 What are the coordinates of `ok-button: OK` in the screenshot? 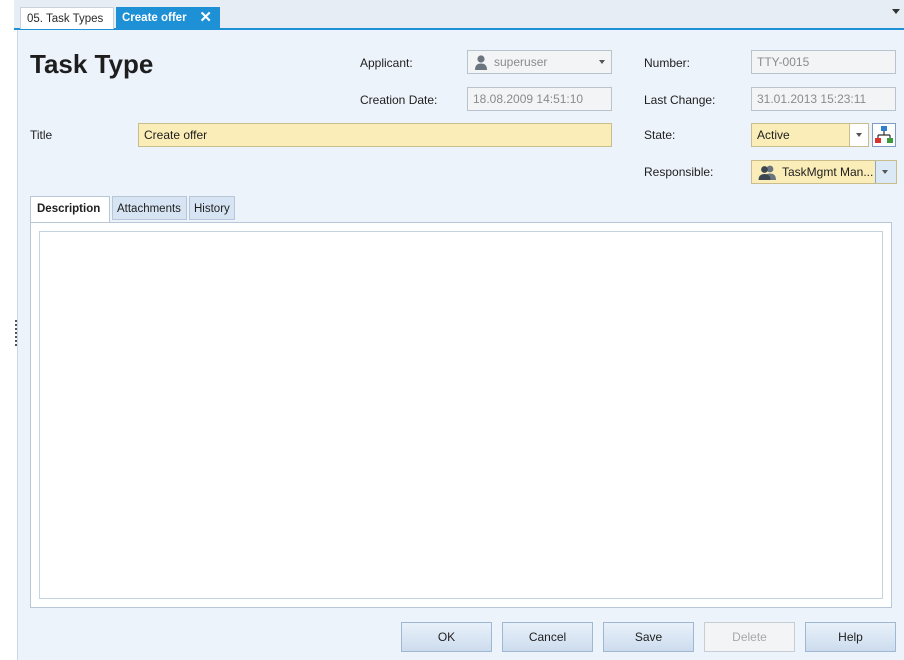 It's located at (446, 637).